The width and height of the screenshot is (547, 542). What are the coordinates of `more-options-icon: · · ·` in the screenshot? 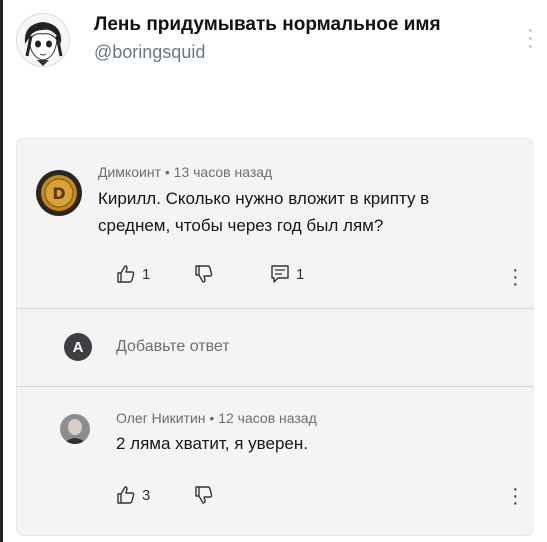 It's located at (530, 38).